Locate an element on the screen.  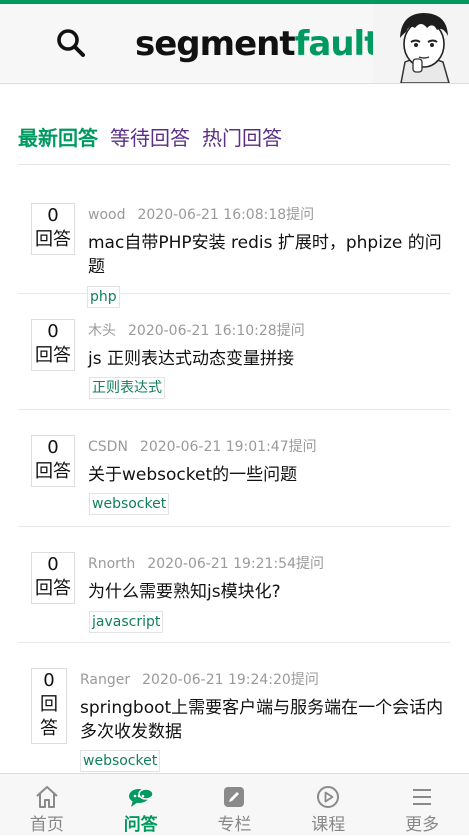
logo-text-fault: fault is located at coordinates (337, 44).